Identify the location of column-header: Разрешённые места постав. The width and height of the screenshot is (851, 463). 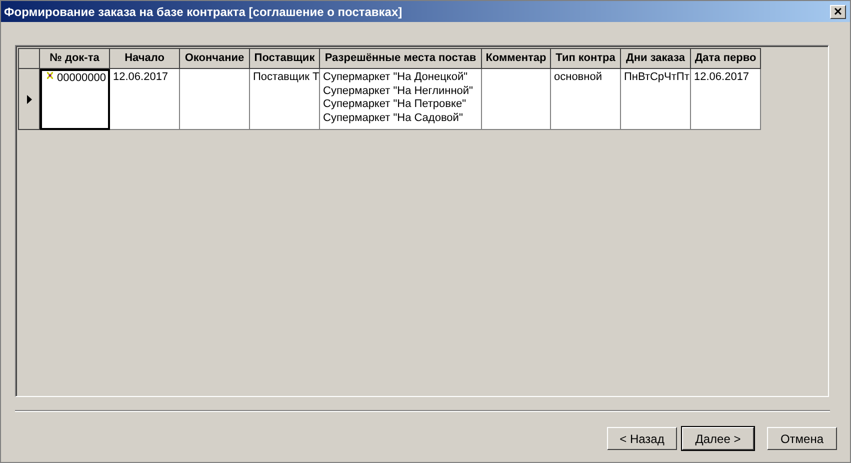
(401, 58).